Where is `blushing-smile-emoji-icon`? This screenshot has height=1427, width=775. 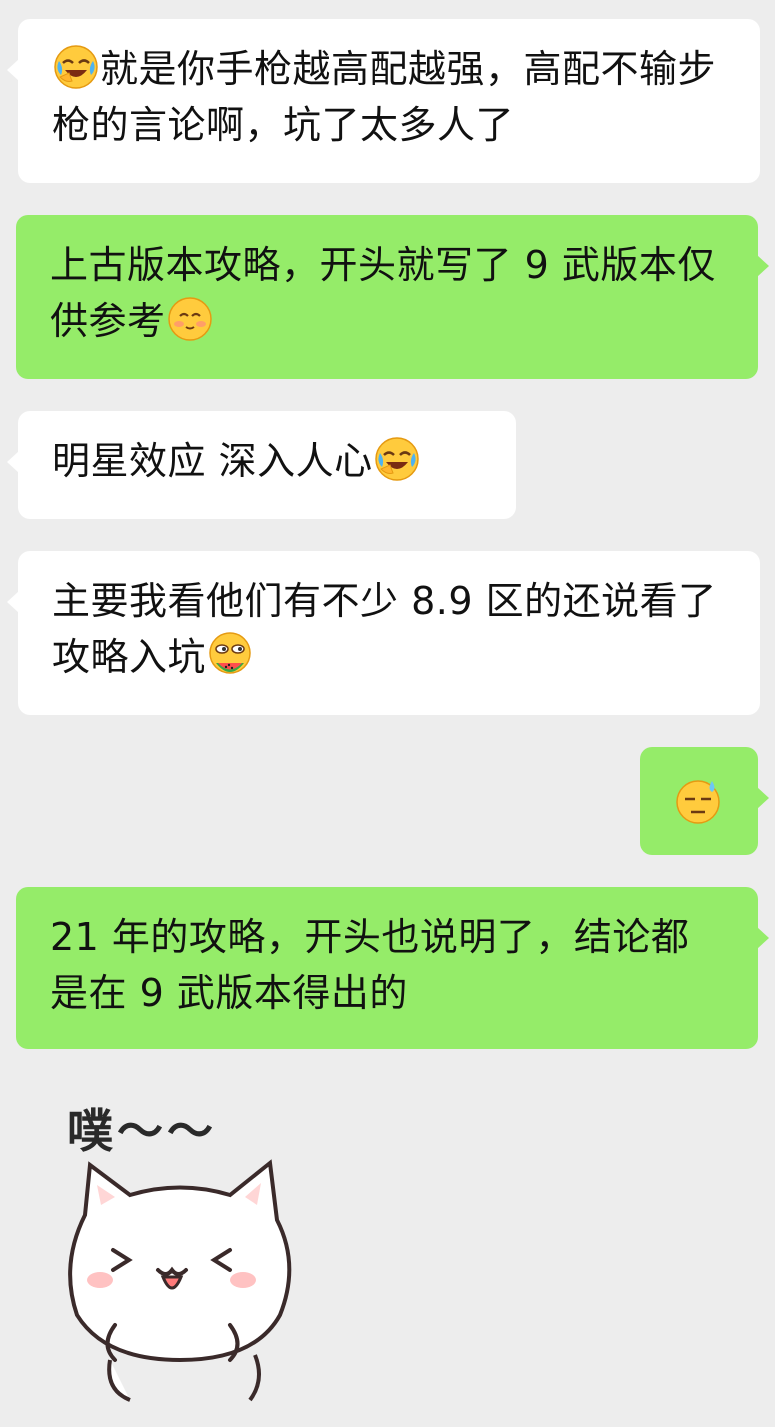 blushing-smile-emoji-icon is located at coordinates (190, 319).